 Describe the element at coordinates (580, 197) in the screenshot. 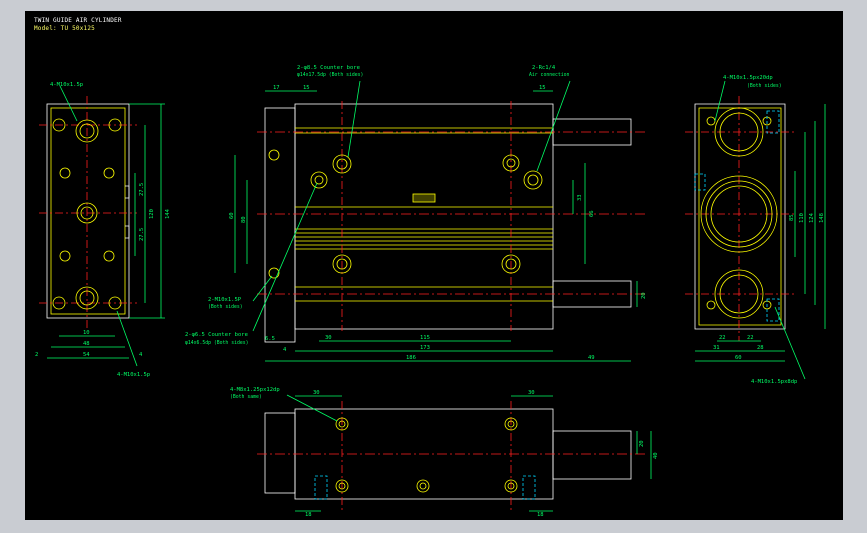

I see `dim-front-33: 33` at that location.